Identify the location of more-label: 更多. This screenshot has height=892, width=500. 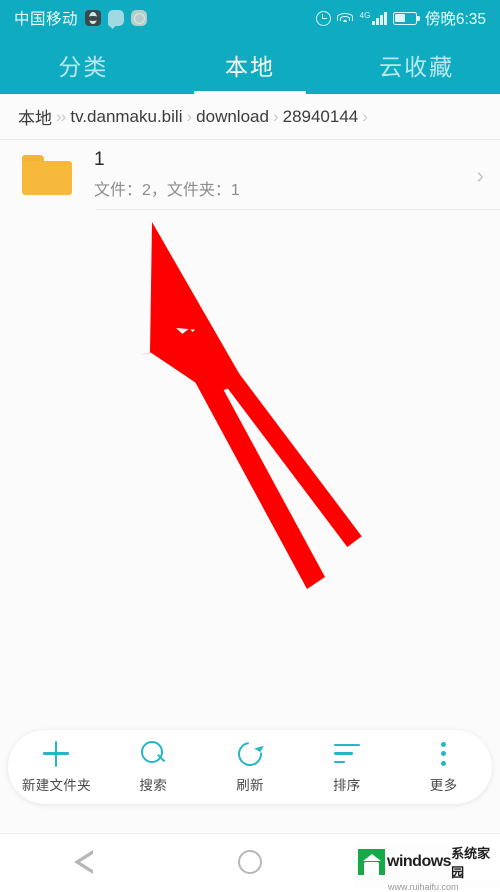
(443, 785).